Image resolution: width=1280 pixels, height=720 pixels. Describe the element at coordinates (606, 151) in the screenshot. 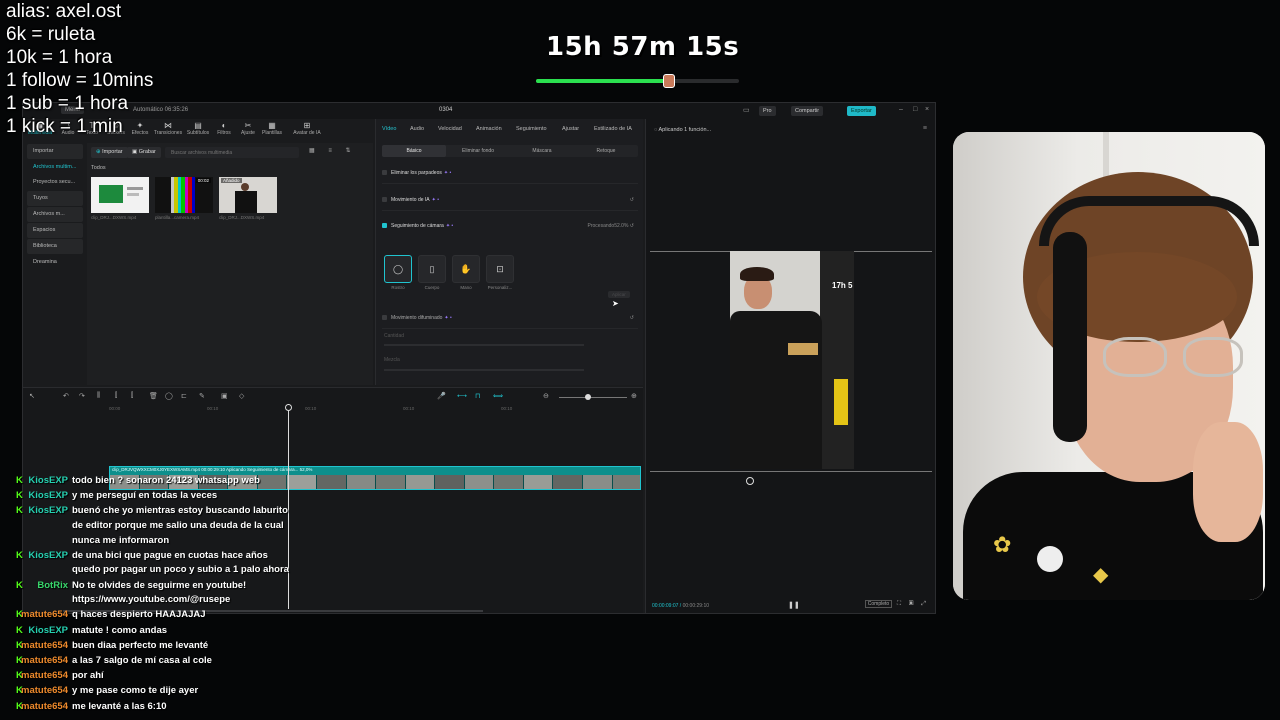

I see `subtab-retouch: Retoque` at that location.